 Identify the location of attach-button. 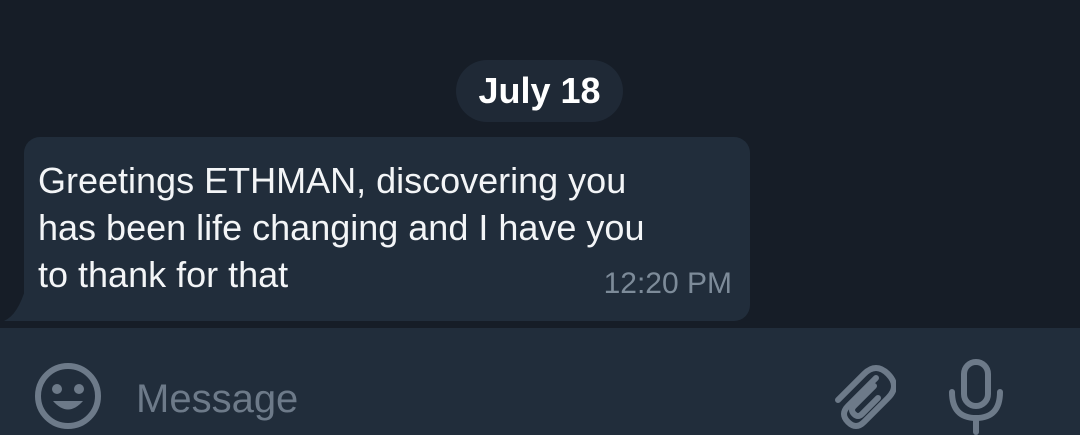
(861, 397).